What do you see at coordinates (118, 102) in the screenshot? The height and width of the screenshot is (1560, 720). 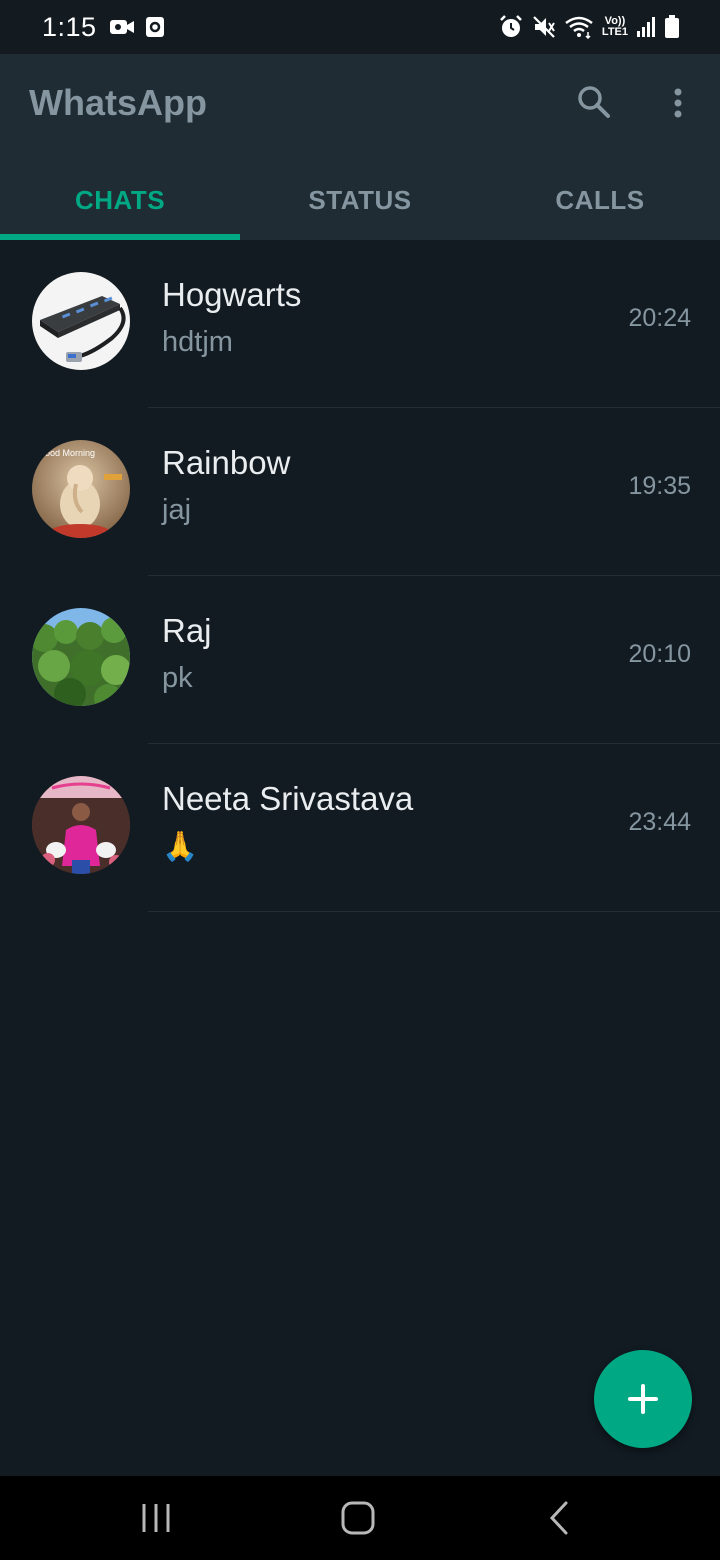 I see `app-title: WhatsApp` at bounding box center [118, 102].